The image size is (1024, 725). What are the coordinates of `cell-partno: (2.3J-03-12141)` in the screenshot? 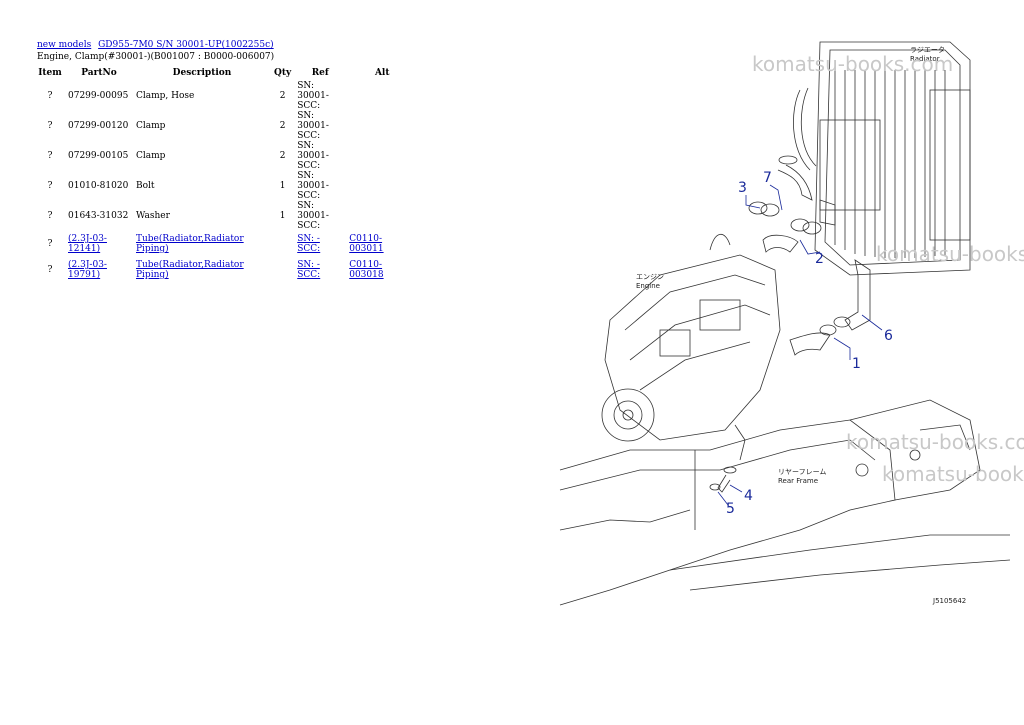 It's located at (99, 244).